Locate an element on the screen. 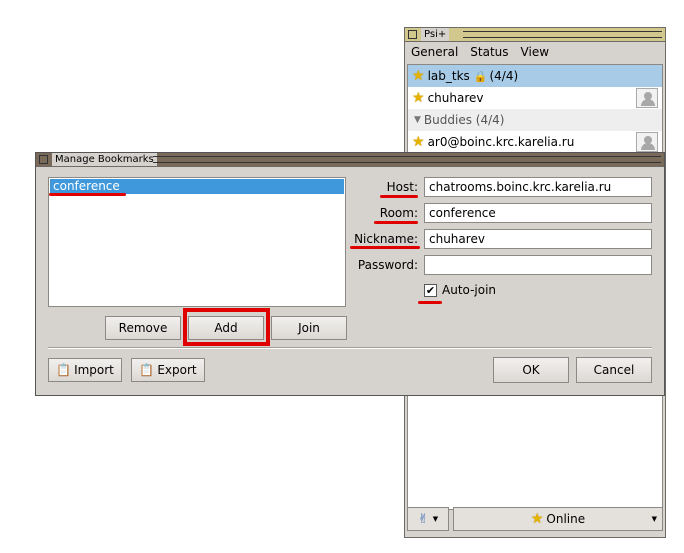 This screenshot has width=684, height=553. psi-menu-button: ✌ ▼ is located at coordinates (428, 519).